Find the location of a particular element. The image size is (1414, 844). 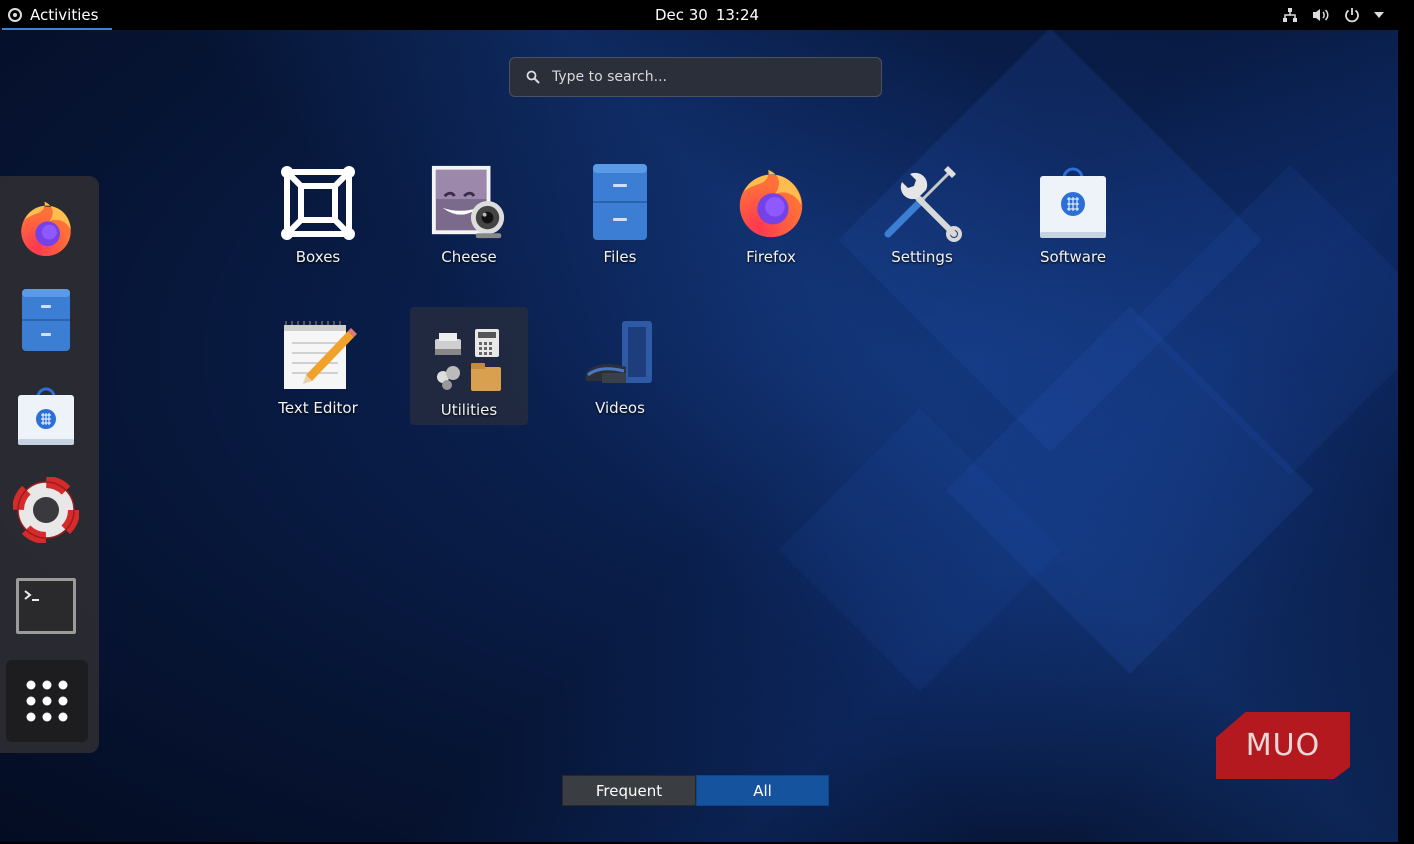

app-settings: Settings is located at coordinates (922, 222).